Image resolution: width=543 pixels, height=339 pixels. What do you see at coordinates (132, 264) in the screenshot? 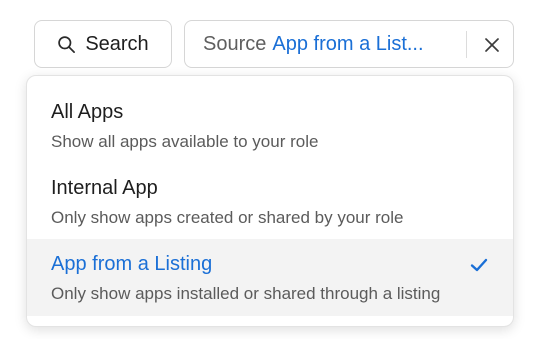
I see `option-title: App from a Listing` at bounding box center [132, 264].